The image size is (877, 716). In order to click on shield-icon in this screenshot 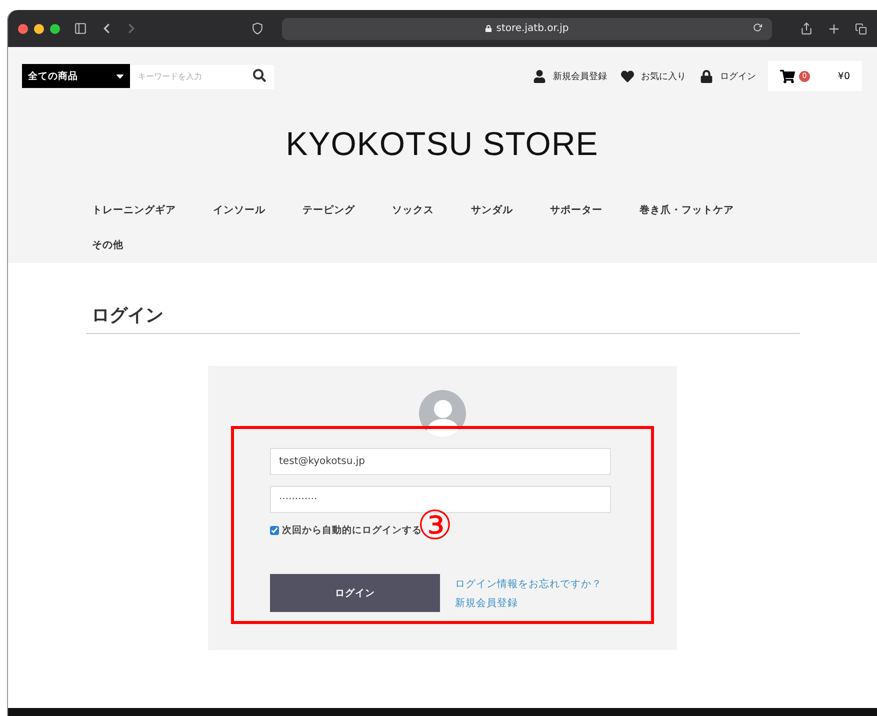, I will do `click(257, 28)`.